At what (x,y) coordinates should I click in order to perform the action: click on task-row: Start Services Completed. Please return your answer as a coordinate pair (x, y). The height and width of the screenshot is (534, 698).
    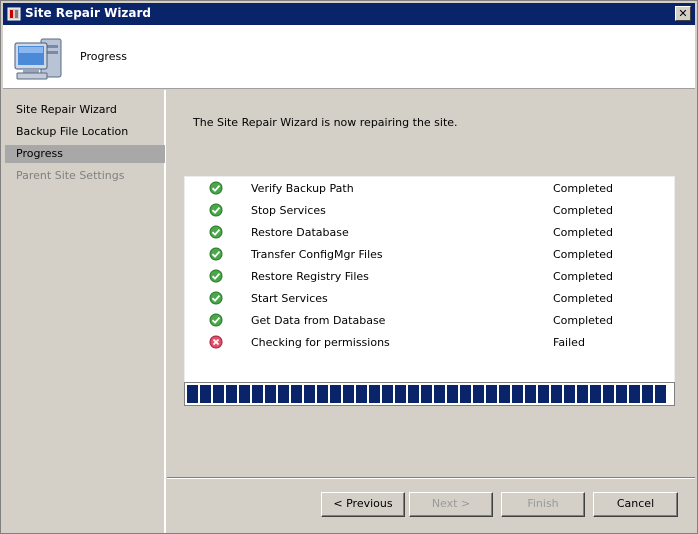
    Looking at the image, I should click on (430, 299).